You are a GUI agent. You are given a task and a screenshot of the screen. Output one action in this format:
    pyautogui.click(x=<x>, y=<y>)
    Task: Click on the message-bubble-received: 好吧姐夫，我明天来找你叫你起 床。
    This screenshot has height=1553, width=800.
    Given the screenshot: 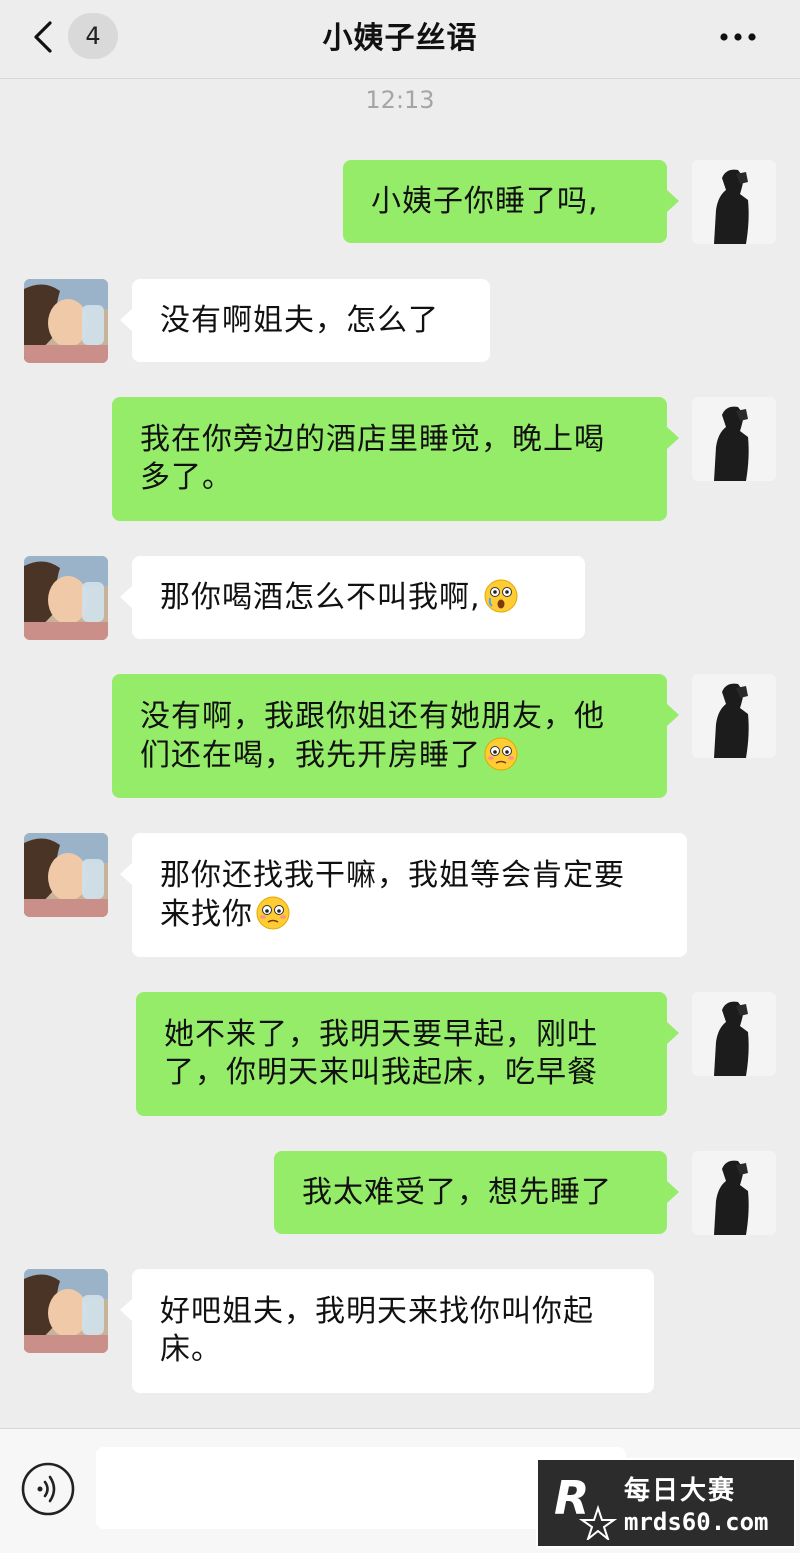 What is the action you would take?
    pyautogui.click(x=387, y=1331)
    